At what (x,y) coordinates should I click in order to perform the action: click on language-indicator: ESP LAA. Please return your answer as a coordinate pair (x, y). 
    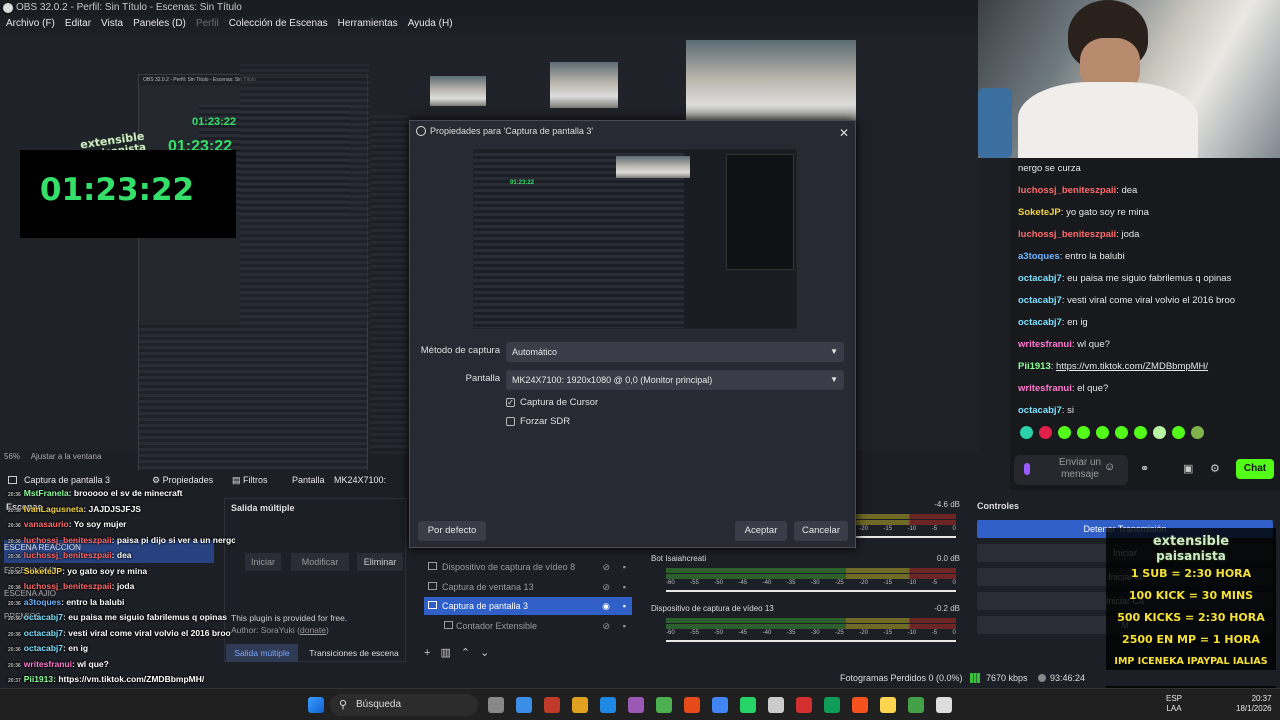
    Looking at the image, I should click on (1174, 704).